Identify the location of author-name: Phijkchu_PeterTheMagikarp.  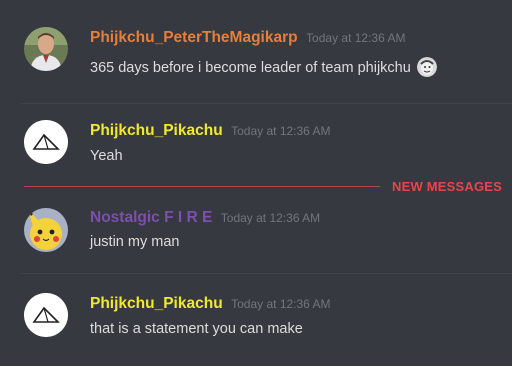
(194, 37).